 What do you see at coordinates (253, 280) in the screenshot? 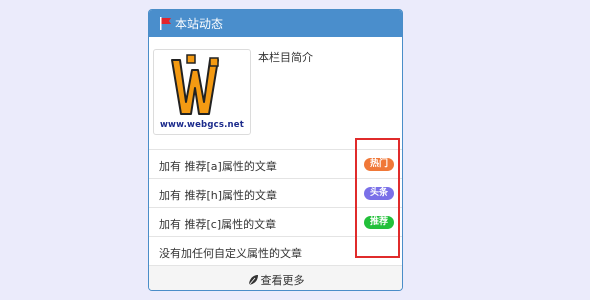
I see `leaf-icon` at bounding box center [253, 280].